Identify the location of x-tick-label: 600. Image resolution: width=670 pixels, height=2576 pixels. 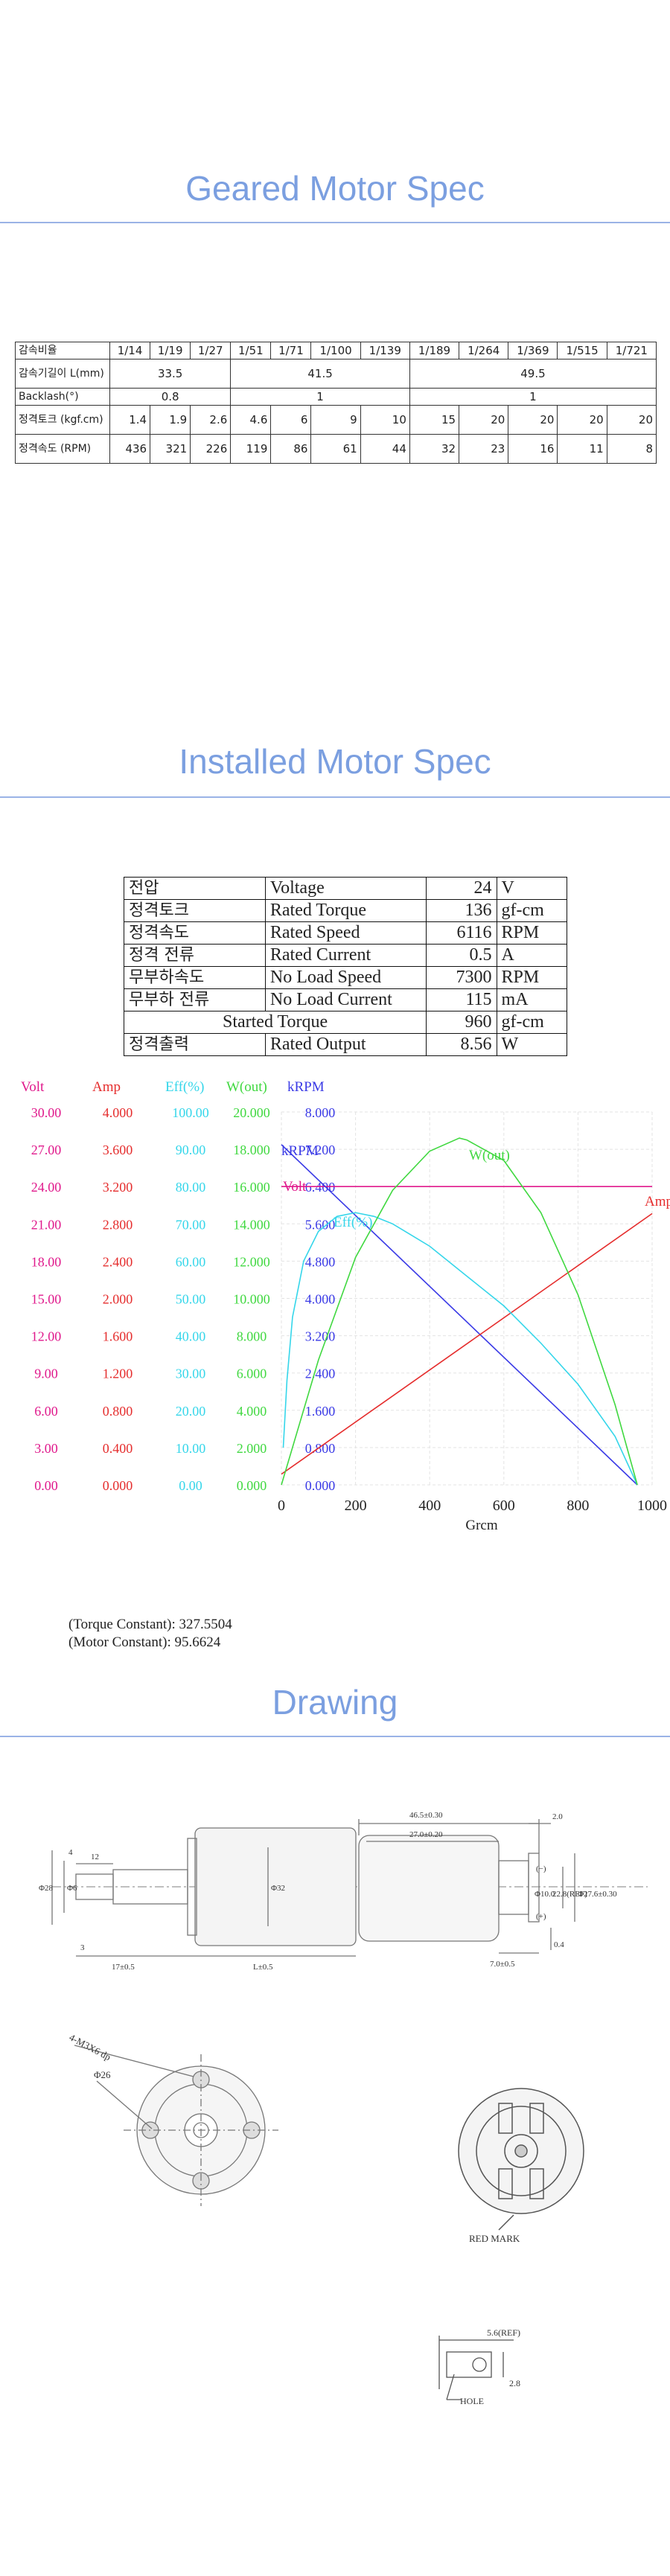
(504, 1506).